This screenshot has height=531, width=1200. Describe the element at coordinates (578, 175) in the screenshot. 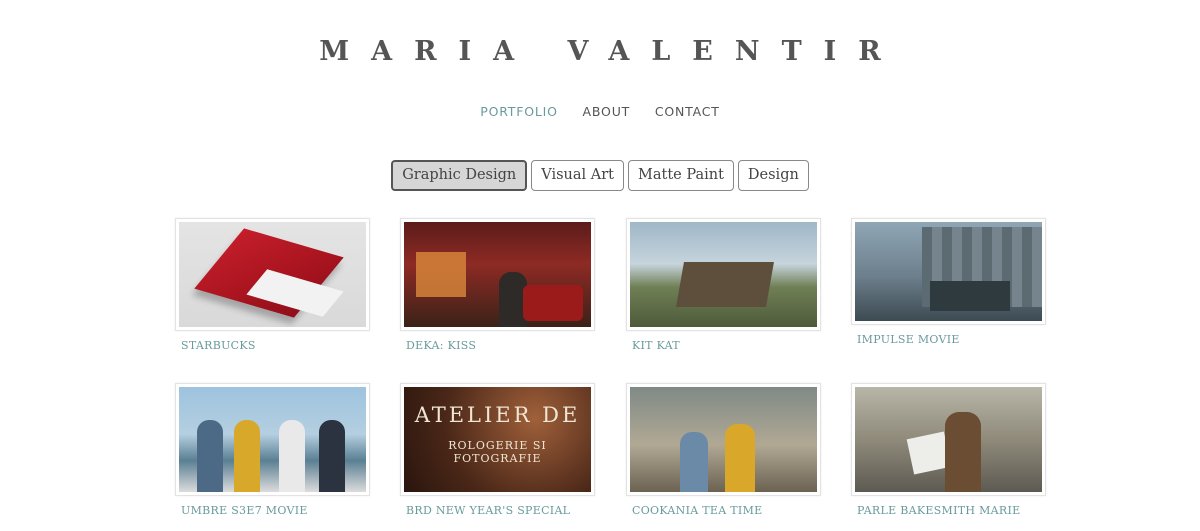

I see `filter-visual-art: Visual Art` at that location.